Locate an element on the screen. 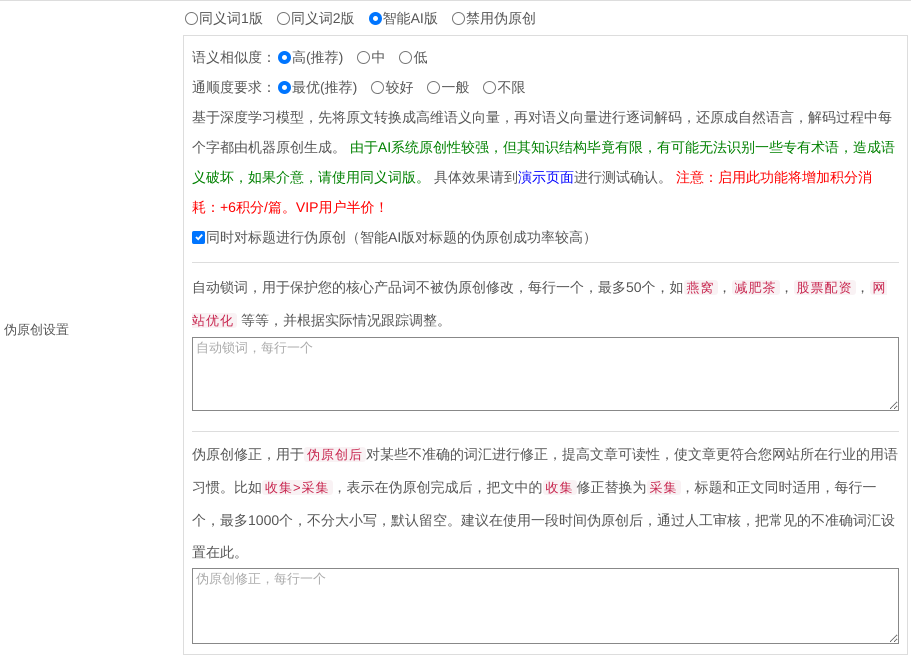  radio-label: 高(推荐) is located at coordinates (318, 57).